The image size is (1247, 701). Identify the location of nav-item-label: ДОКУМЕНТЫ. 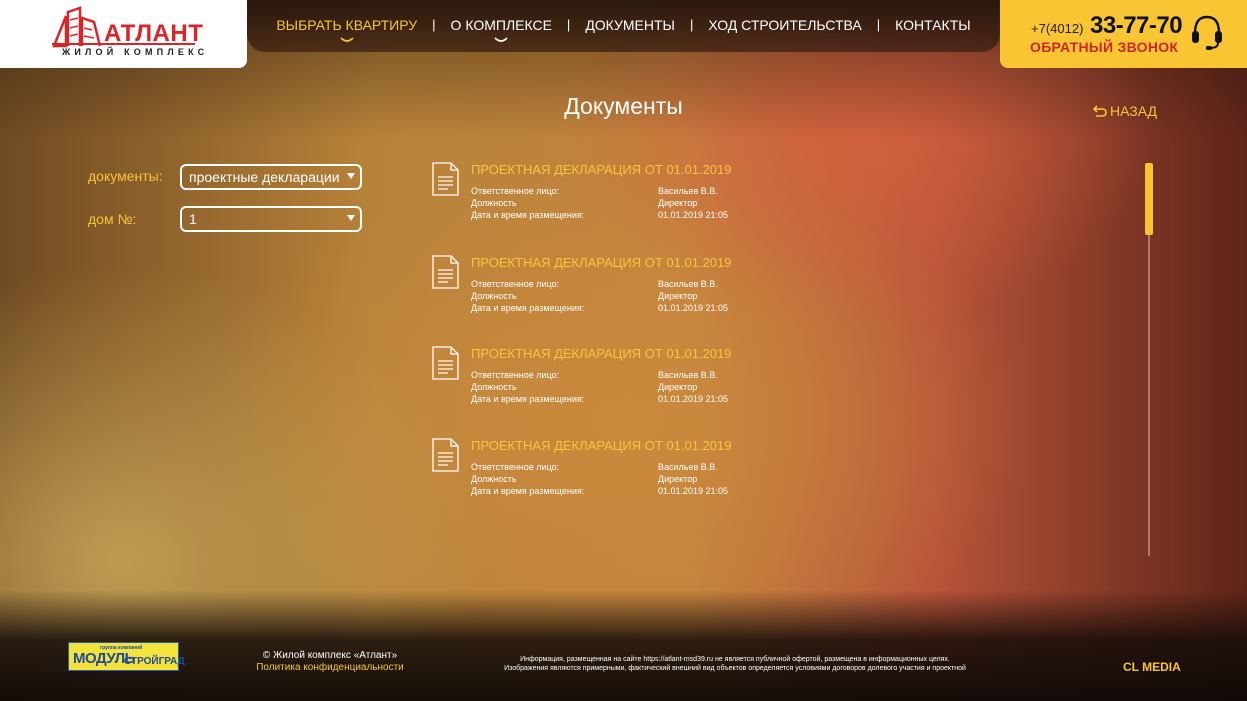
(630, 25).